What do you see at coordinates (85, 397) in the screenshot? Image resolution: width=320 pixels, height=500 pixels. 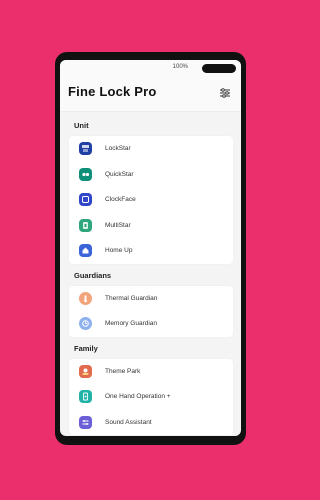 I see `one-hand-operation-icon` at bounding box center [85, 397].